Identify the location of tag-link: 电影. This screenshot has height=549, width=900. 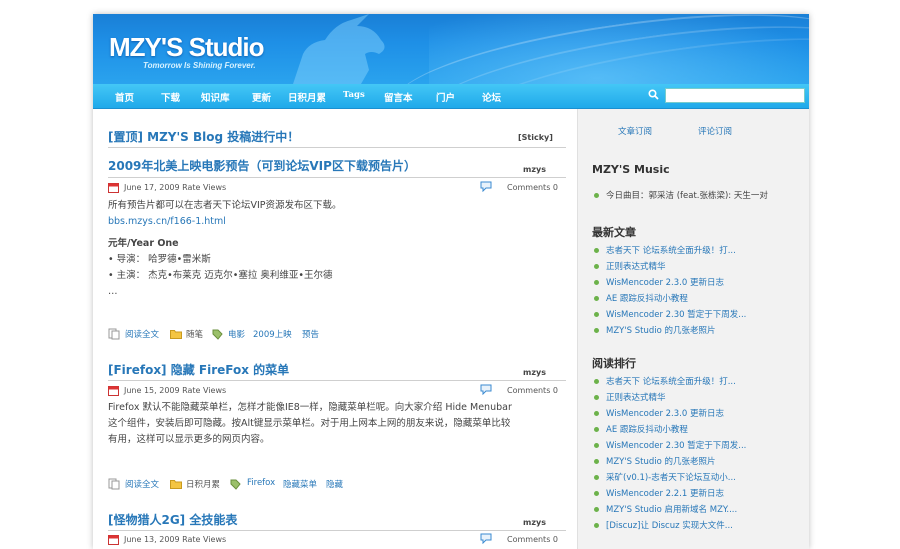
(236, 334).